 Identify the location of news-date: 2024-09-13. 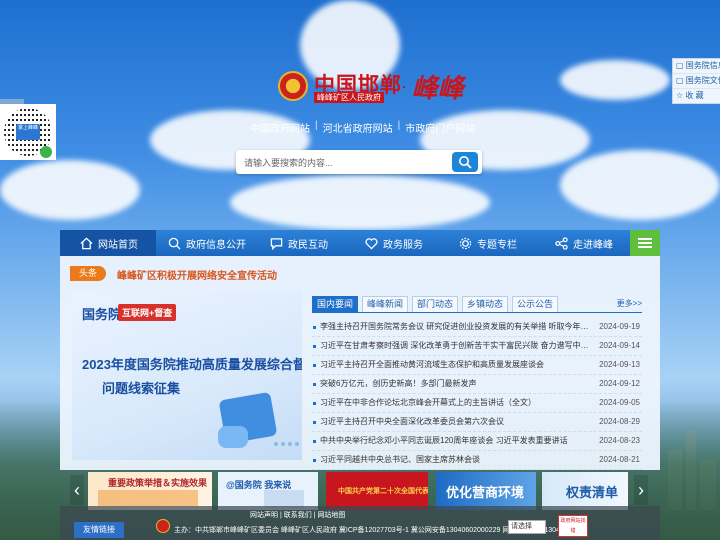
(619, 364).